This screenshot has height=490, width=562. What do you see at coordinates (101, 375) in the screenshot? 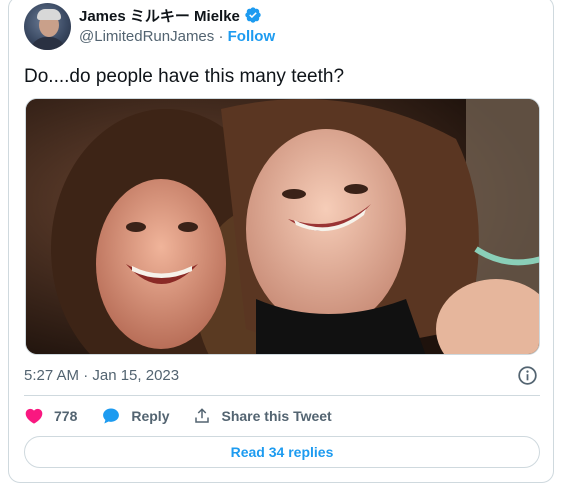
I see `tweet-timestamp: 5:27 AM · Jan 15, 2023` at bounding box center [101, 375].